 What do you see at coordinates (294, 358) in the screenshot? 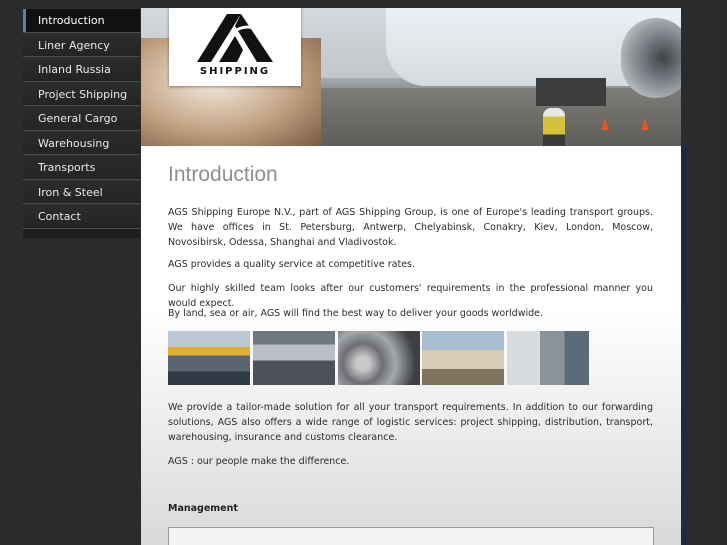
I see `gallery-photo-warehouse-cargo` at bounding box center [294, 358].